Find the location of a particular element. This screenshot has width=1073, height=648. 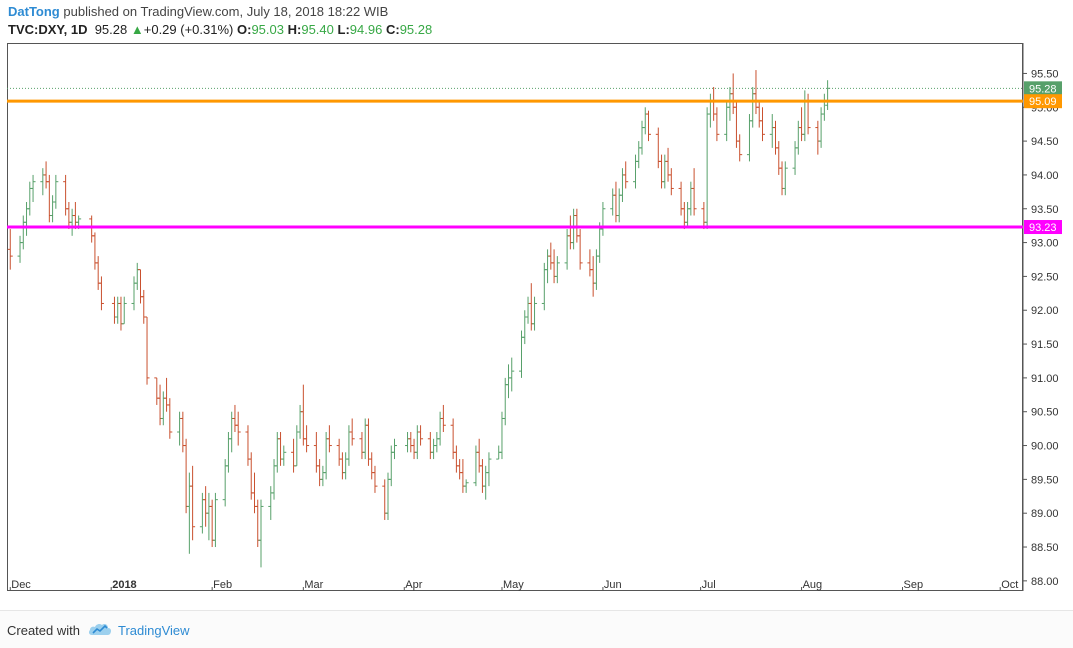

y-tick-label: 93.00 is located at coordinates (1045, 244).